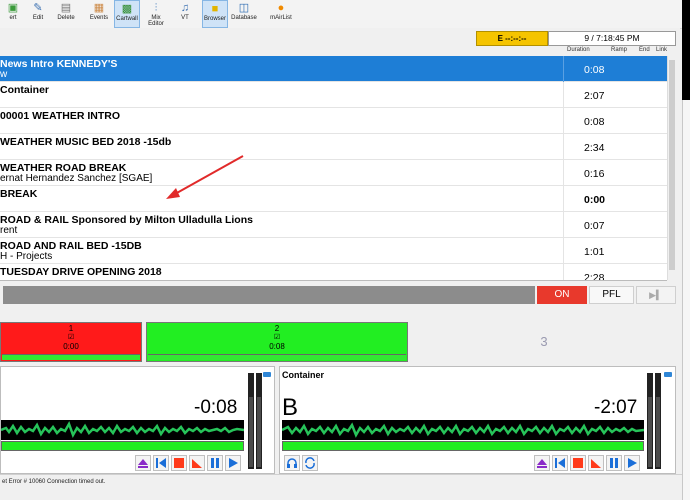 This screenshot has height=500, width=690. I want to click on pfl-button: PFL, so click(611, 295).